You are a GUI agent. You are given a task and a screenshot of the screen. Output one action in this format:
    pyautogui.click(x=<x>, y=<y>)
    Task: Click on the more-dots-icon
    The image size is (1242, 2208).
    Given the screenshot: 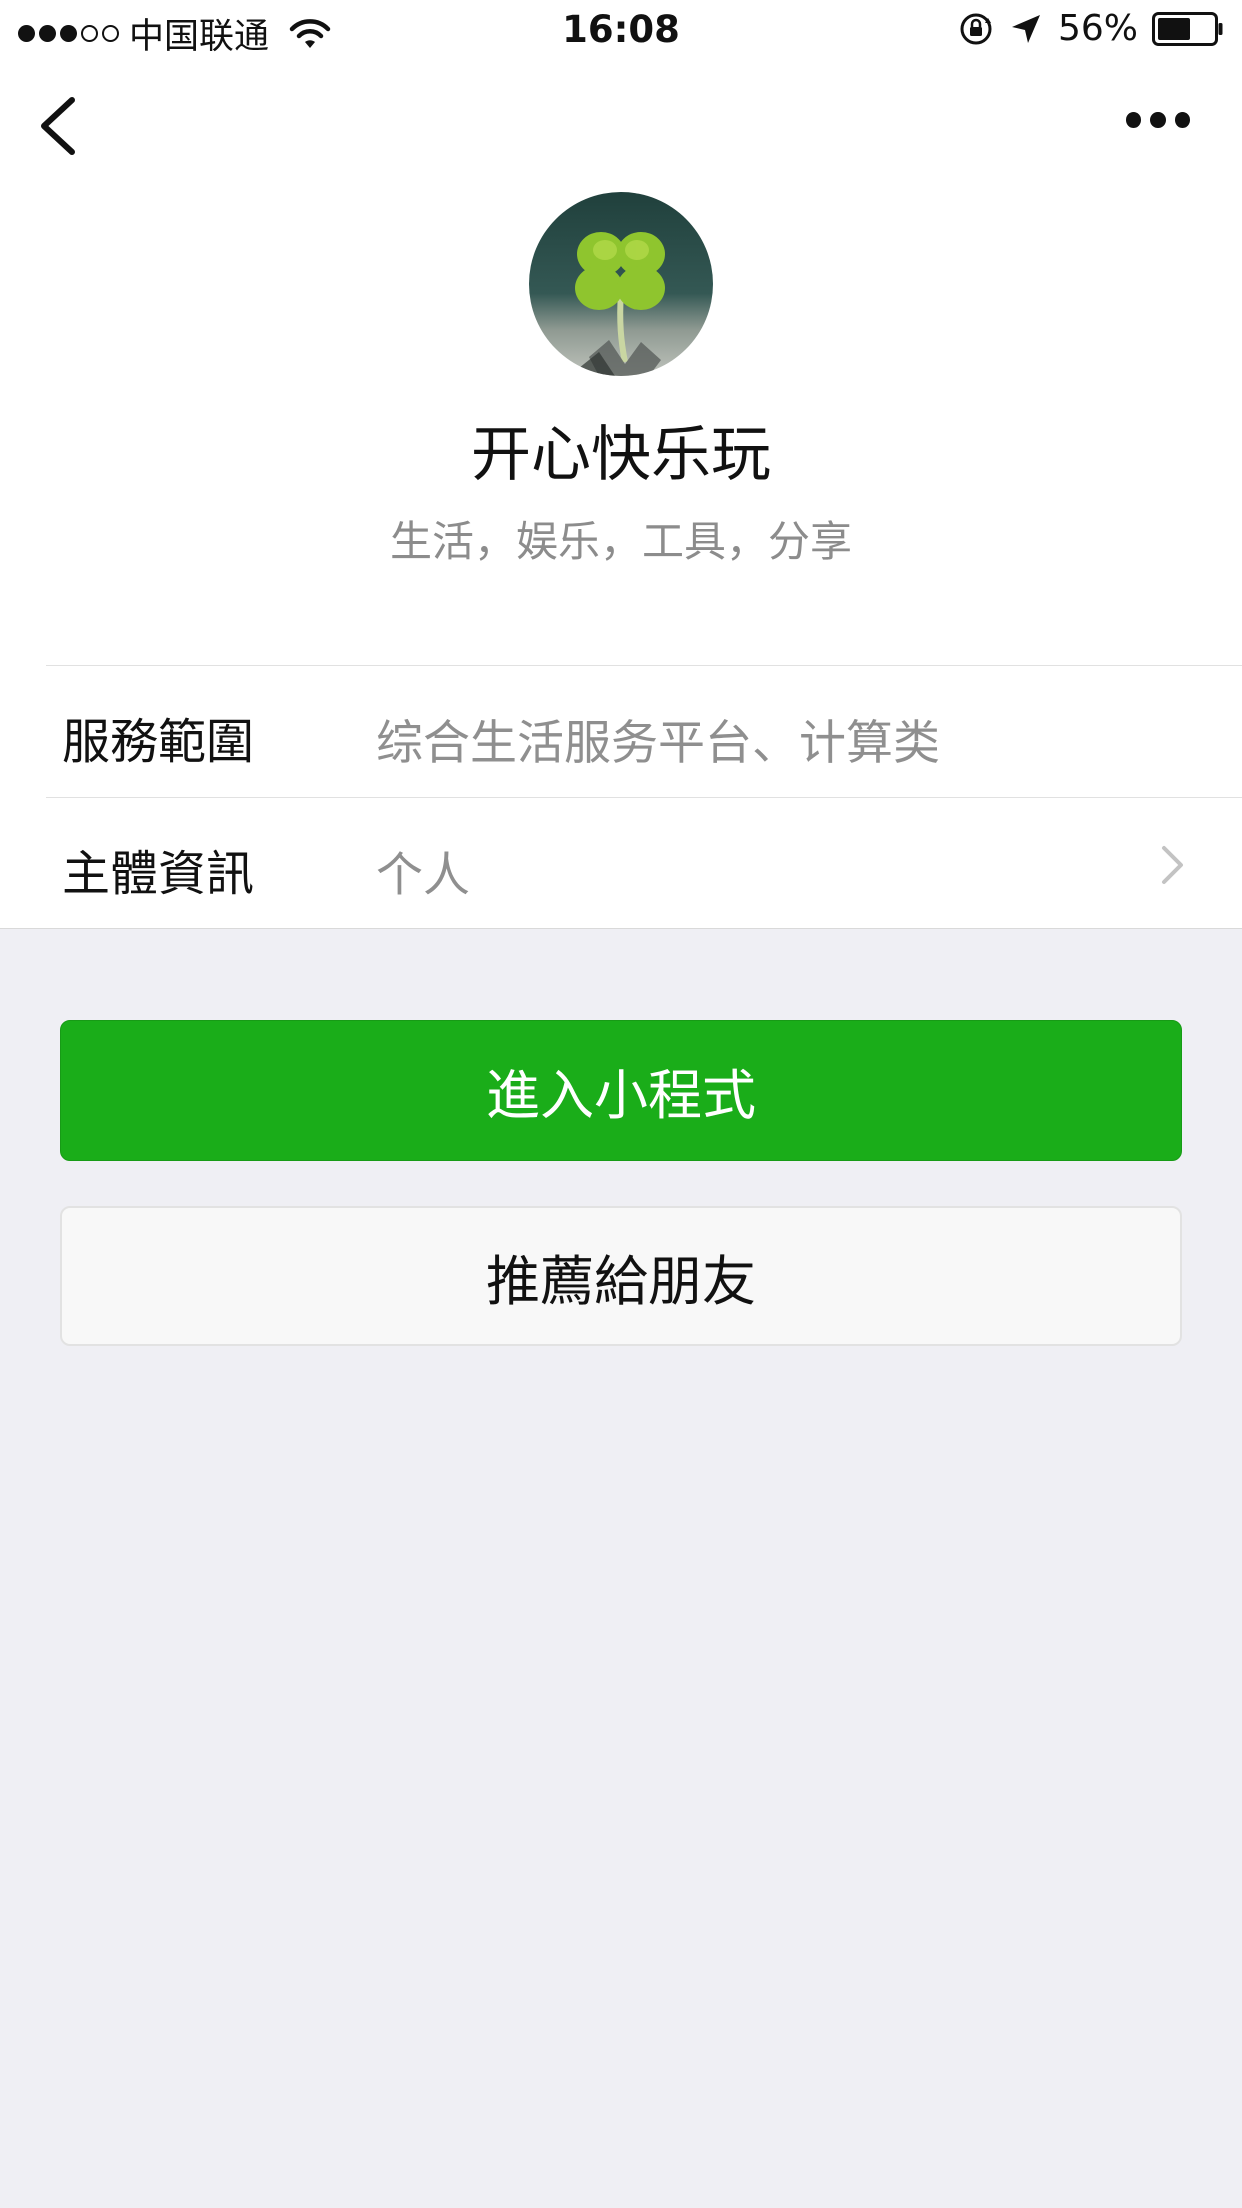 What is the action you would take?
    pyautogui.click(x=1158, y=120)
    